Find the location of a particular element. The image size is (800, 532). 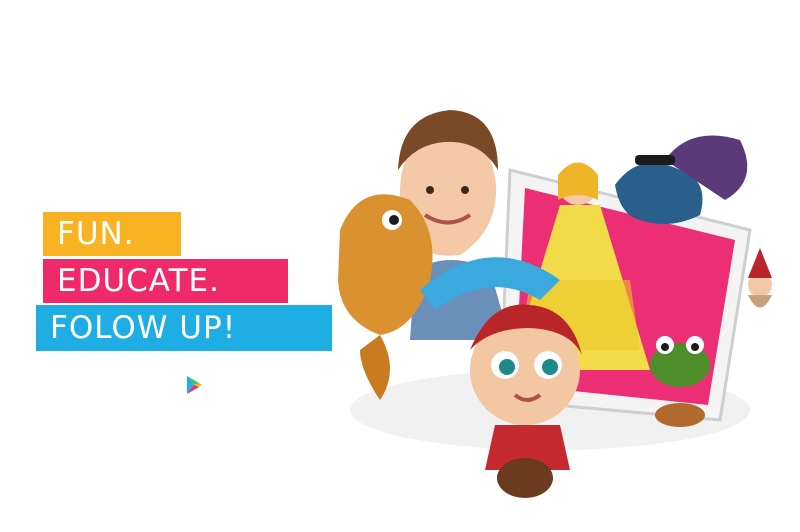

slogan-fun-text: FUN. is located at coordinates (96, 233).